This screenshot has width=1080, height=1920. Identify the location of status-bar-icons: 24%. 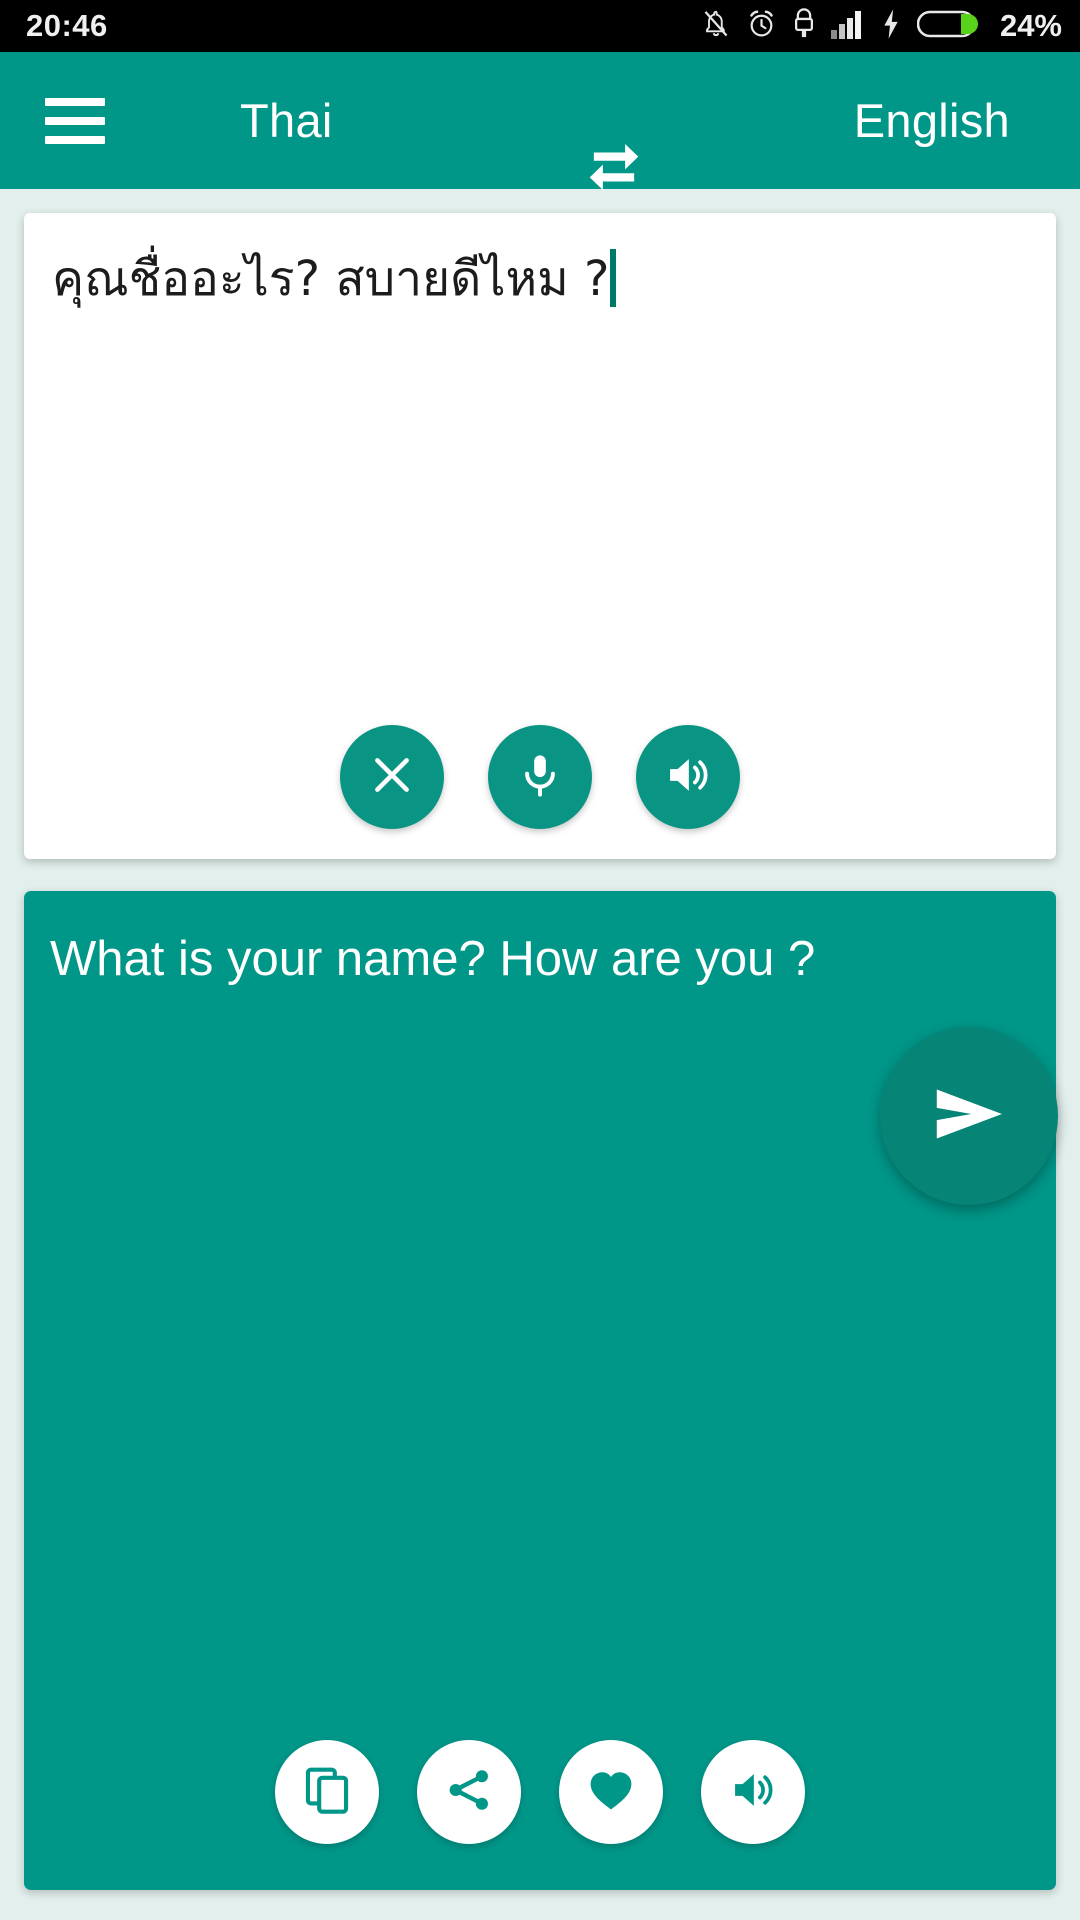
(881, 26).